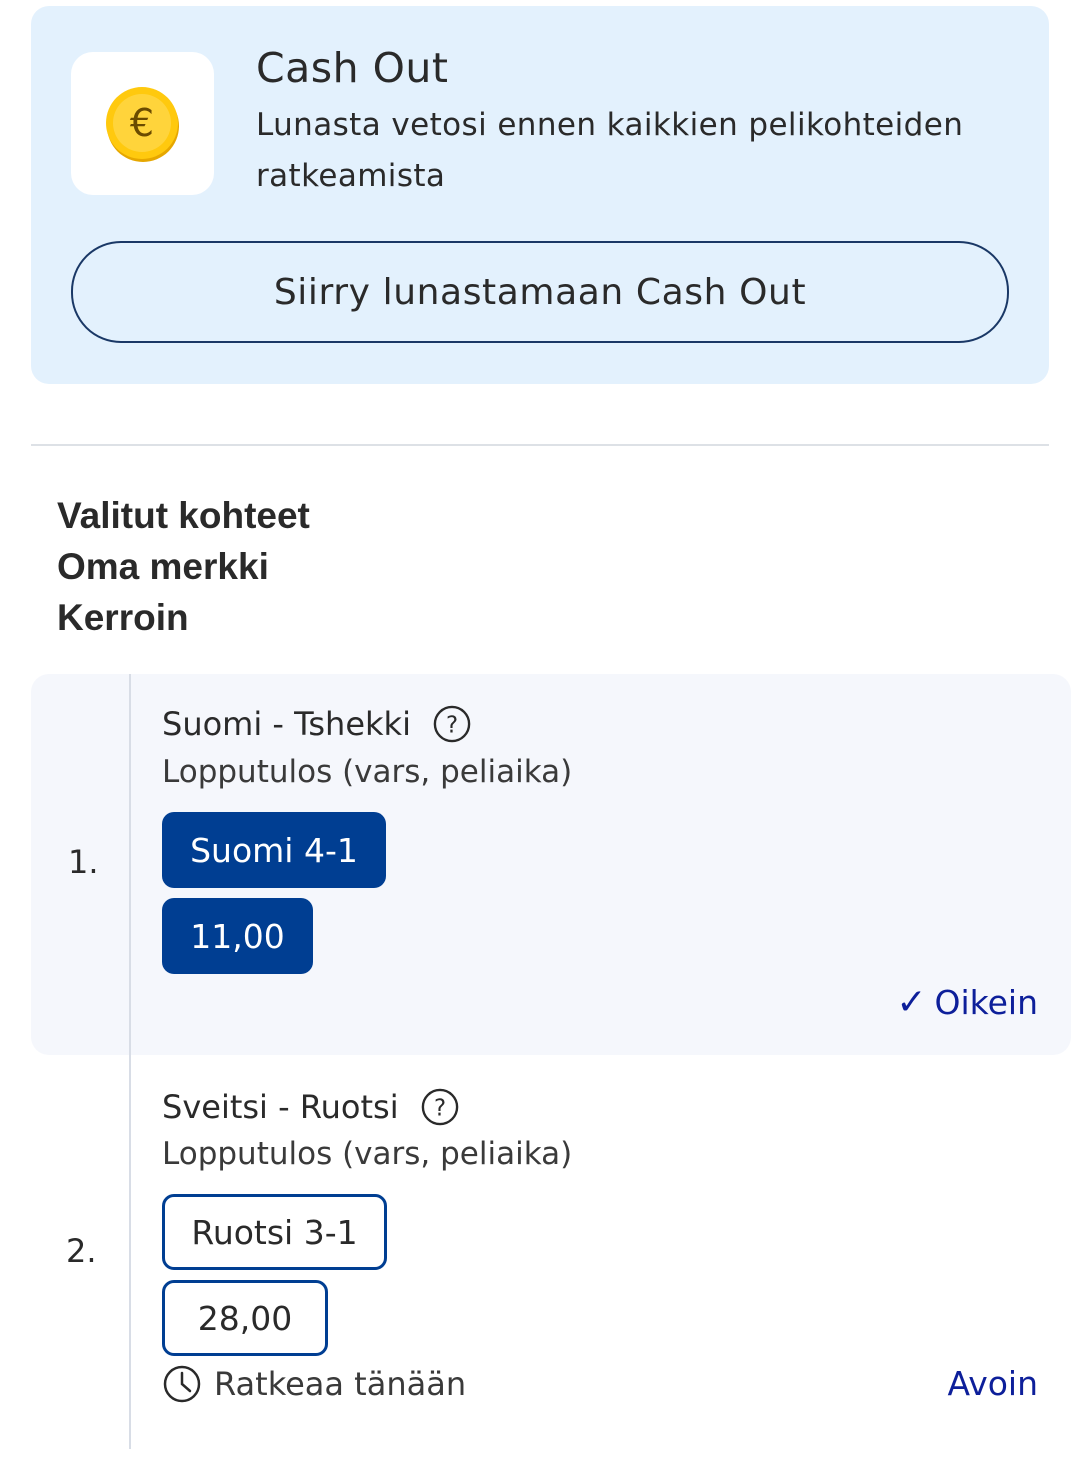  What do you see at coordinates (123, 617) in the screenshot?
I see `header-odds: Kerroin` at bounding box center [123, 617].